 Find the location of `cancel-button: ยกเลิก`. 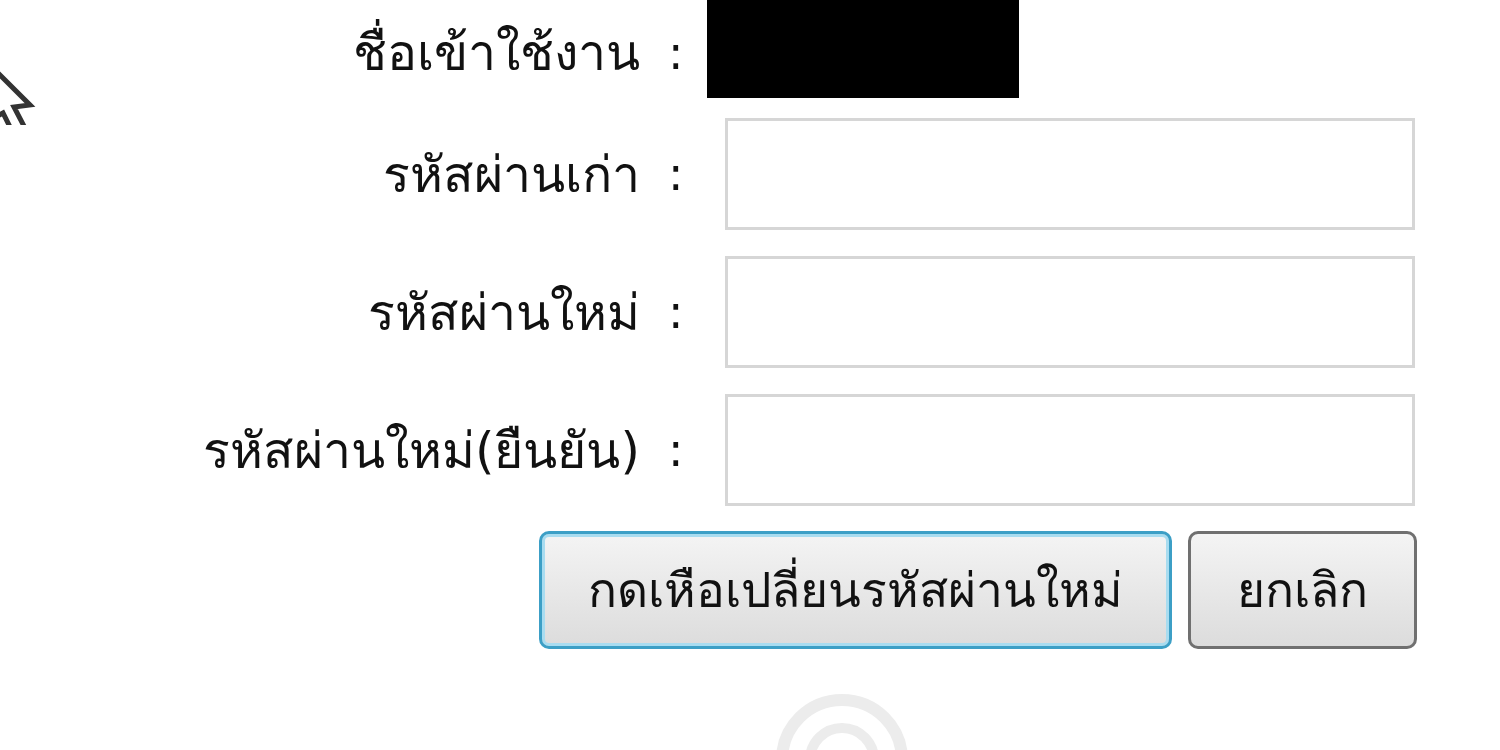

cancel-button: ยกเลิก is located at coordinates (1302, 590).